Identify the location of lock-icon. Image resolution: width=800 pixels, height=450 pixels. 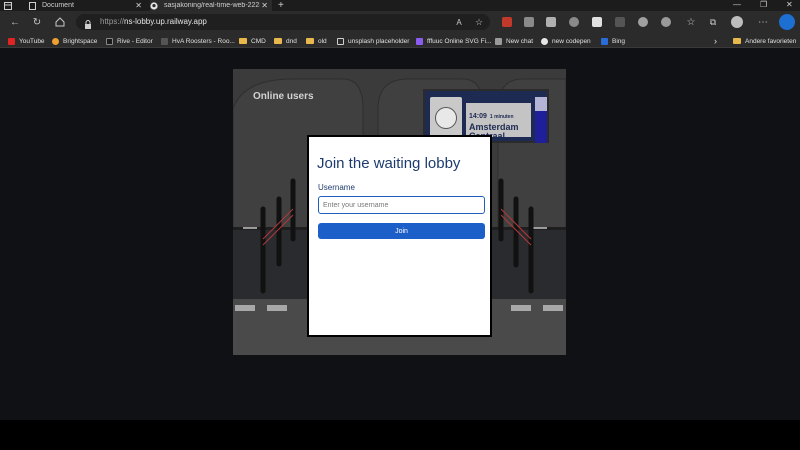
(88, 23).